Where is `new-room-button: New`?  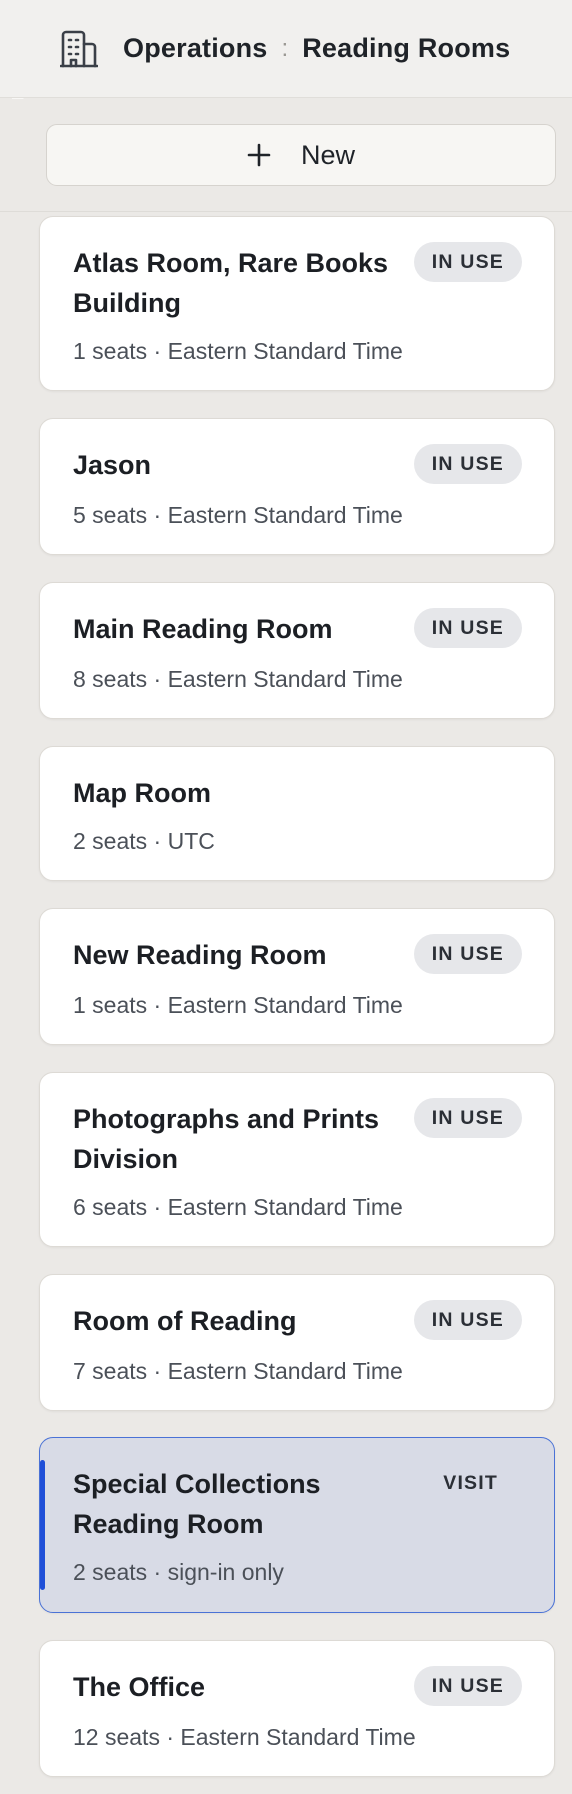 new-room-button: New is located at coordinates (301, 155).